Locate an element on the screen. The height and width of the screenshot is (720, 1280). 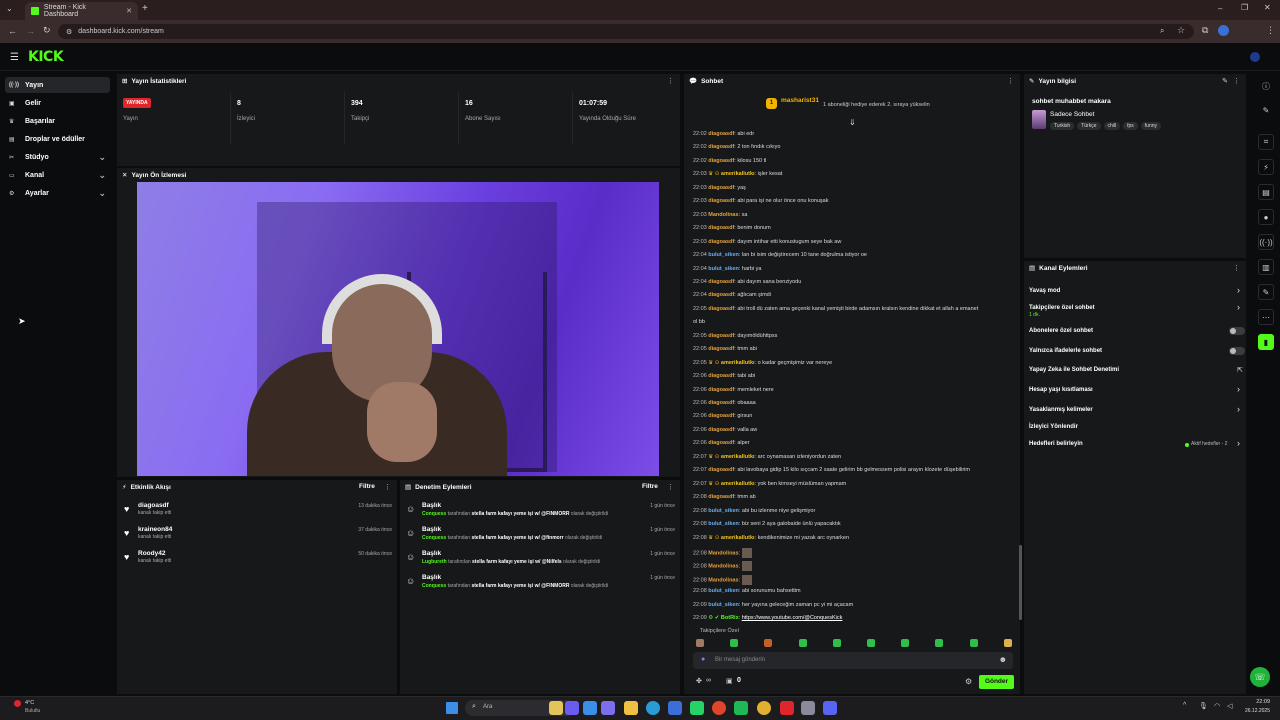
sidebar-item-4: ▤ Droplar ve ödüller is located at coordinates (57, 139).